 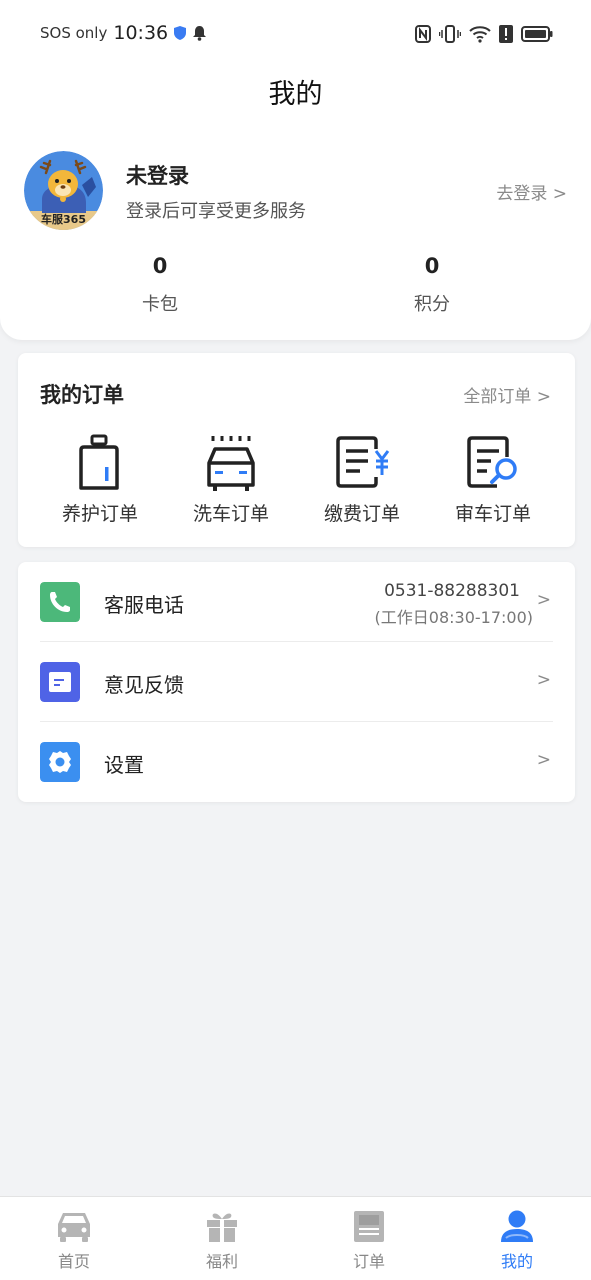 What do you see at coordinates (222, 1227) in the screenshot?
I see `gift-icon` at bounding box center [222, 1227].